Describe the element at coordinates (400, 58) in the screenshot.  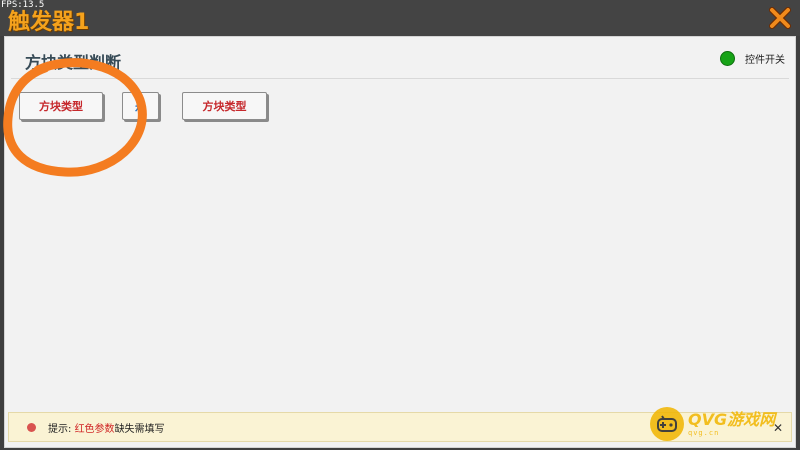
I see `condition-header: 方块类型判断 控件开关` at that location.